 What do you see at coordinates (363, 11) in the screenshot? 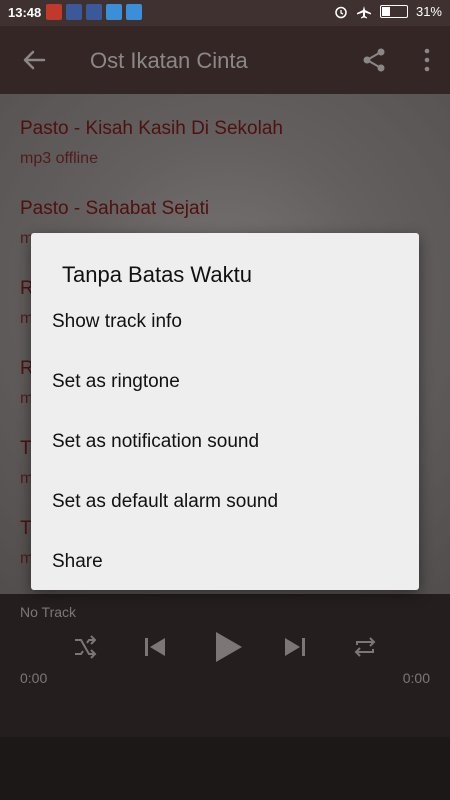
I see `airplane-icon` at bounding box center [363, 11].